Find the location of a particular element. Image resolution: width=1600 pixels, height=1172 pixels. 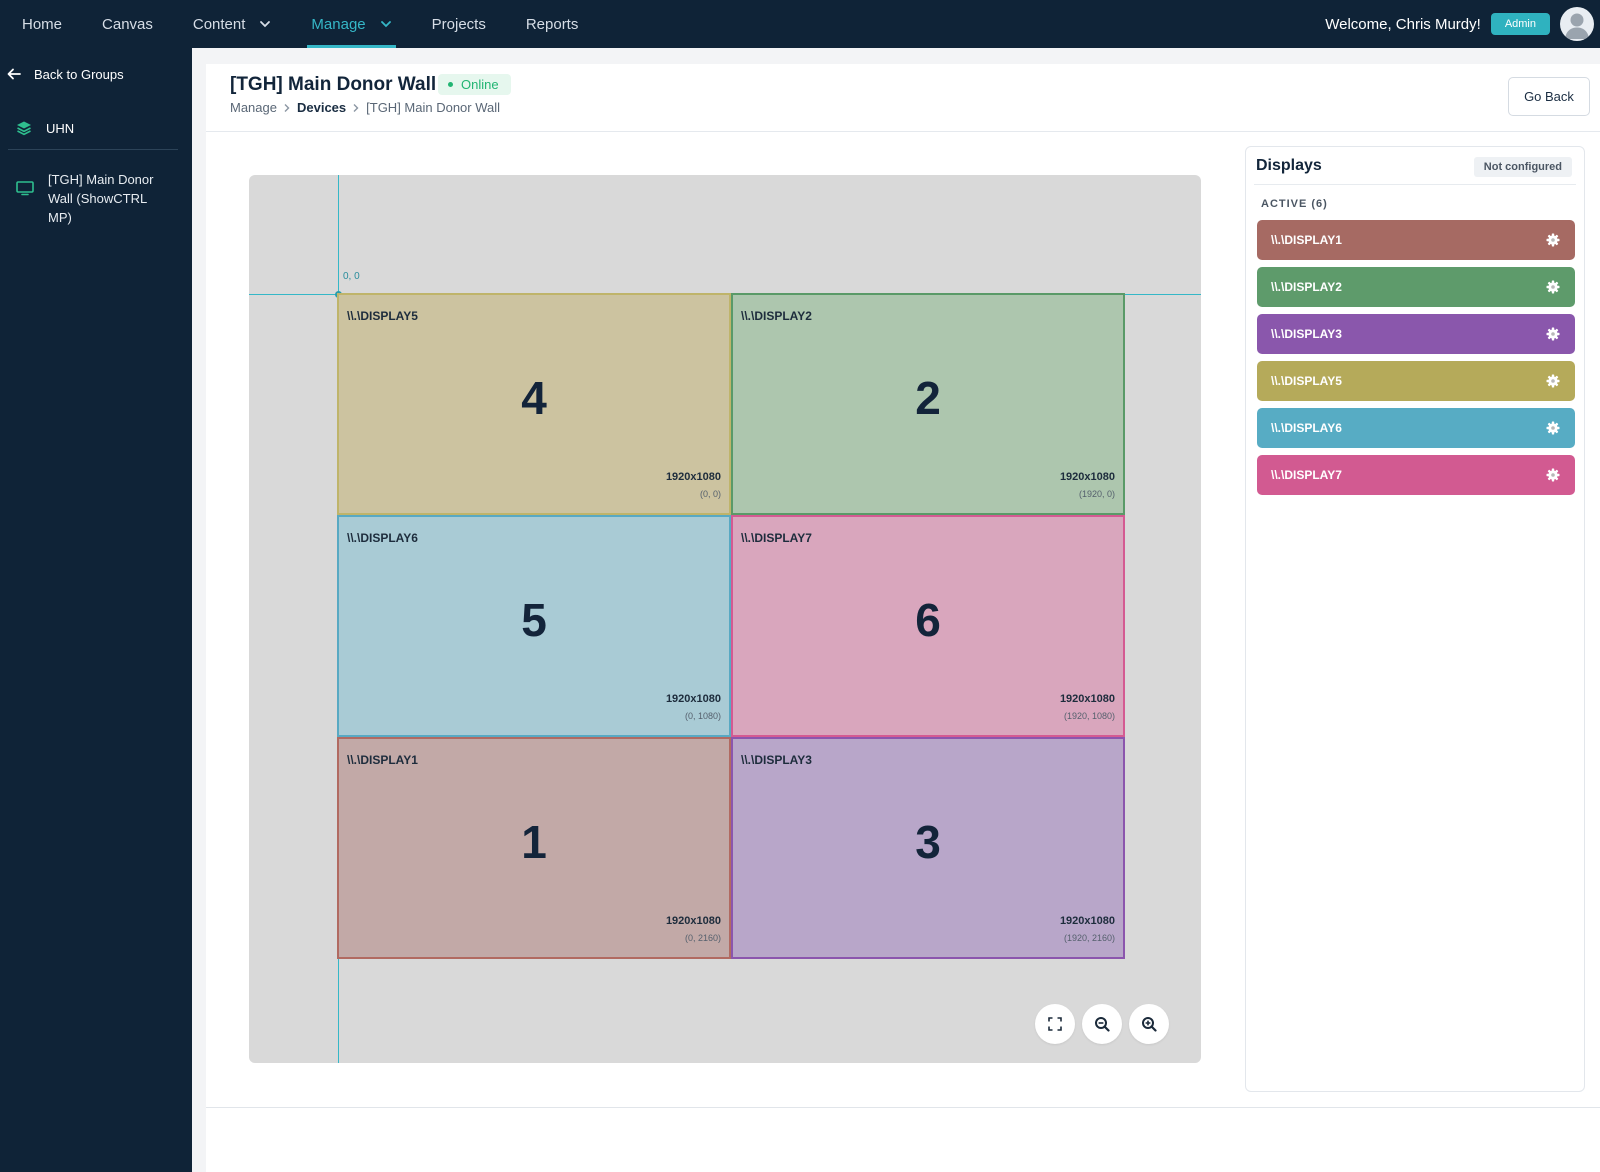

tile-number: 3 is located at coordinates (928, 842).